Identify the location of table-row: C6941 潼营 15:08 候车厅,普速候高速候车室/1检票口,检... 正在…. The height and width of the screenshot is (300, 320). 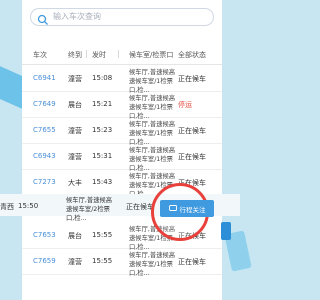
(122, 79).